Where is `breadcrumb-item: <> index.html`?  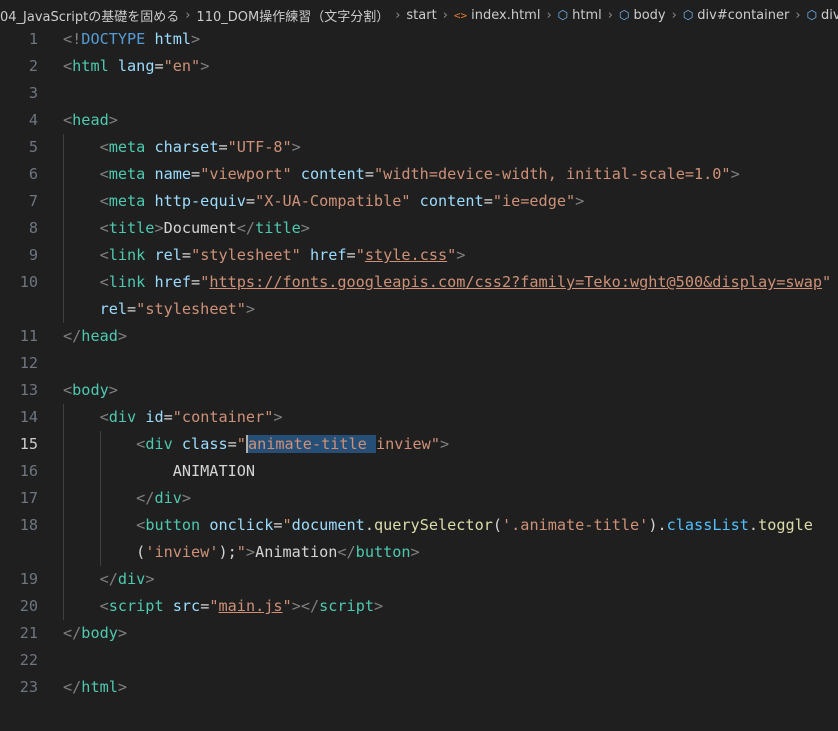 breadcrumb-item: <> index.html is located at coordinates (497, 15).